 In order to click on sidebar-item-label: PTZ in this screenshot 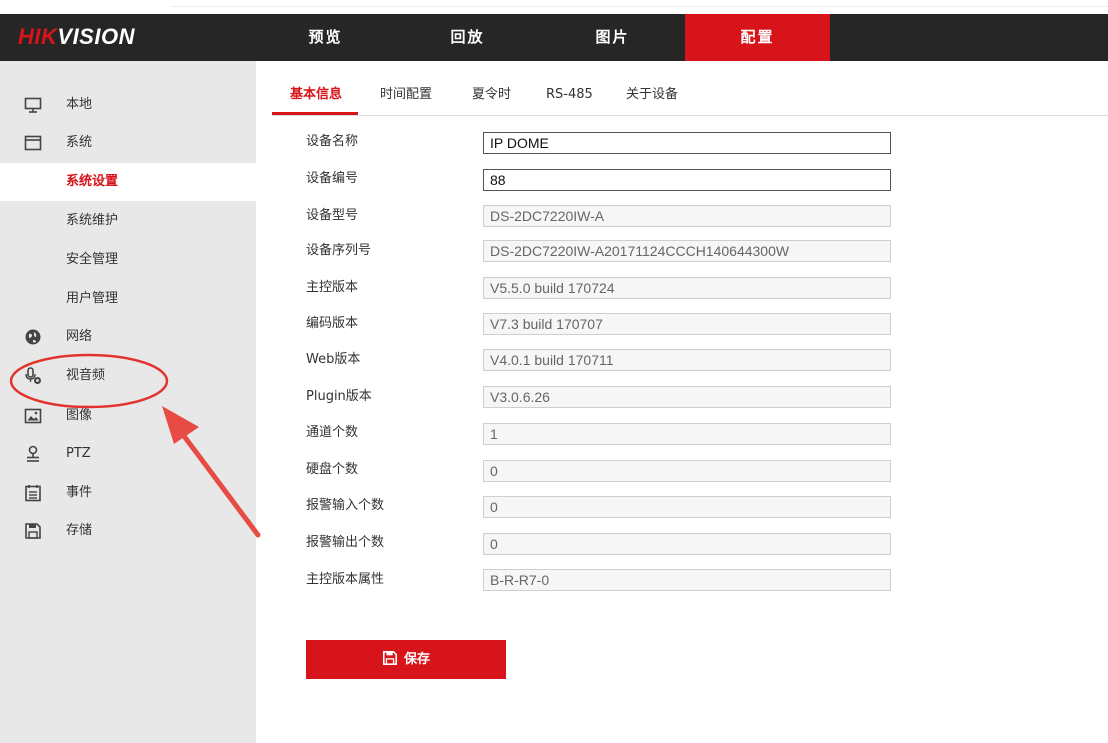, I will do `click(78, 453)`.